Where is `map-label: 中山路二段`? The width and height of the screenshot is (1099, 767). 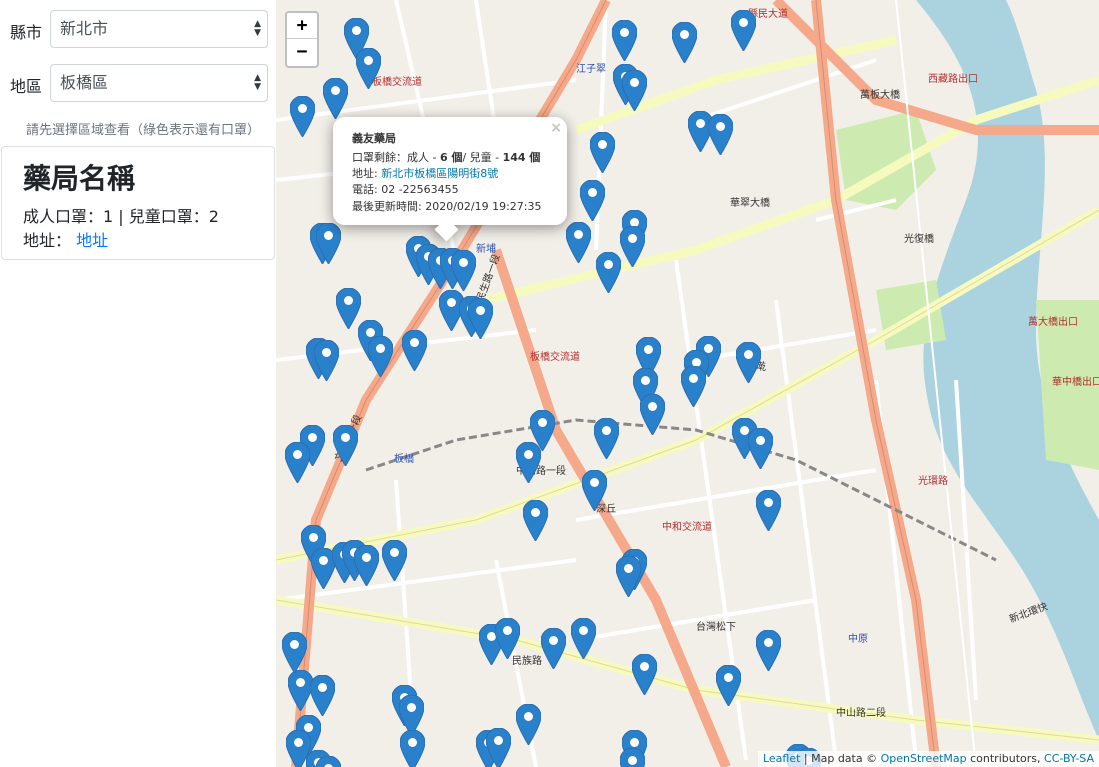 map-label: 中山路二段 is located at coordinates (861, 713).